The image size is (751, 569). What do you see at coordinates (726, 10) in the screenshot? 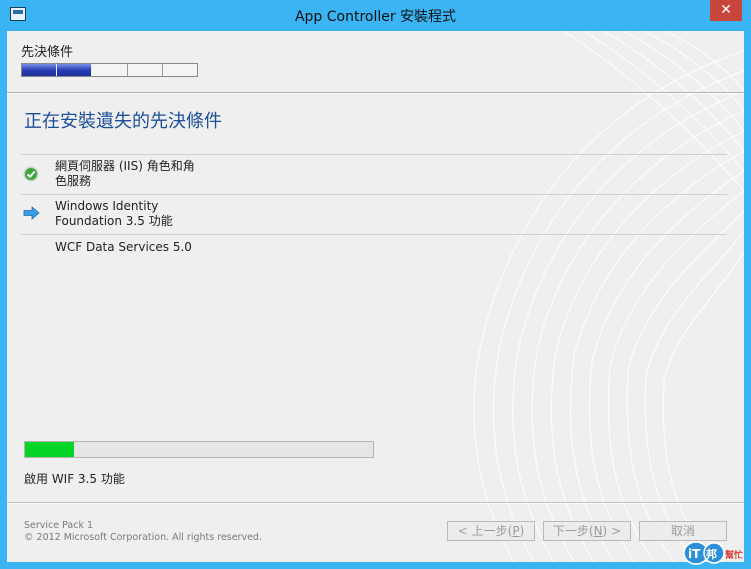
I see `close-button: ✕` at bounding box center [726, 10].